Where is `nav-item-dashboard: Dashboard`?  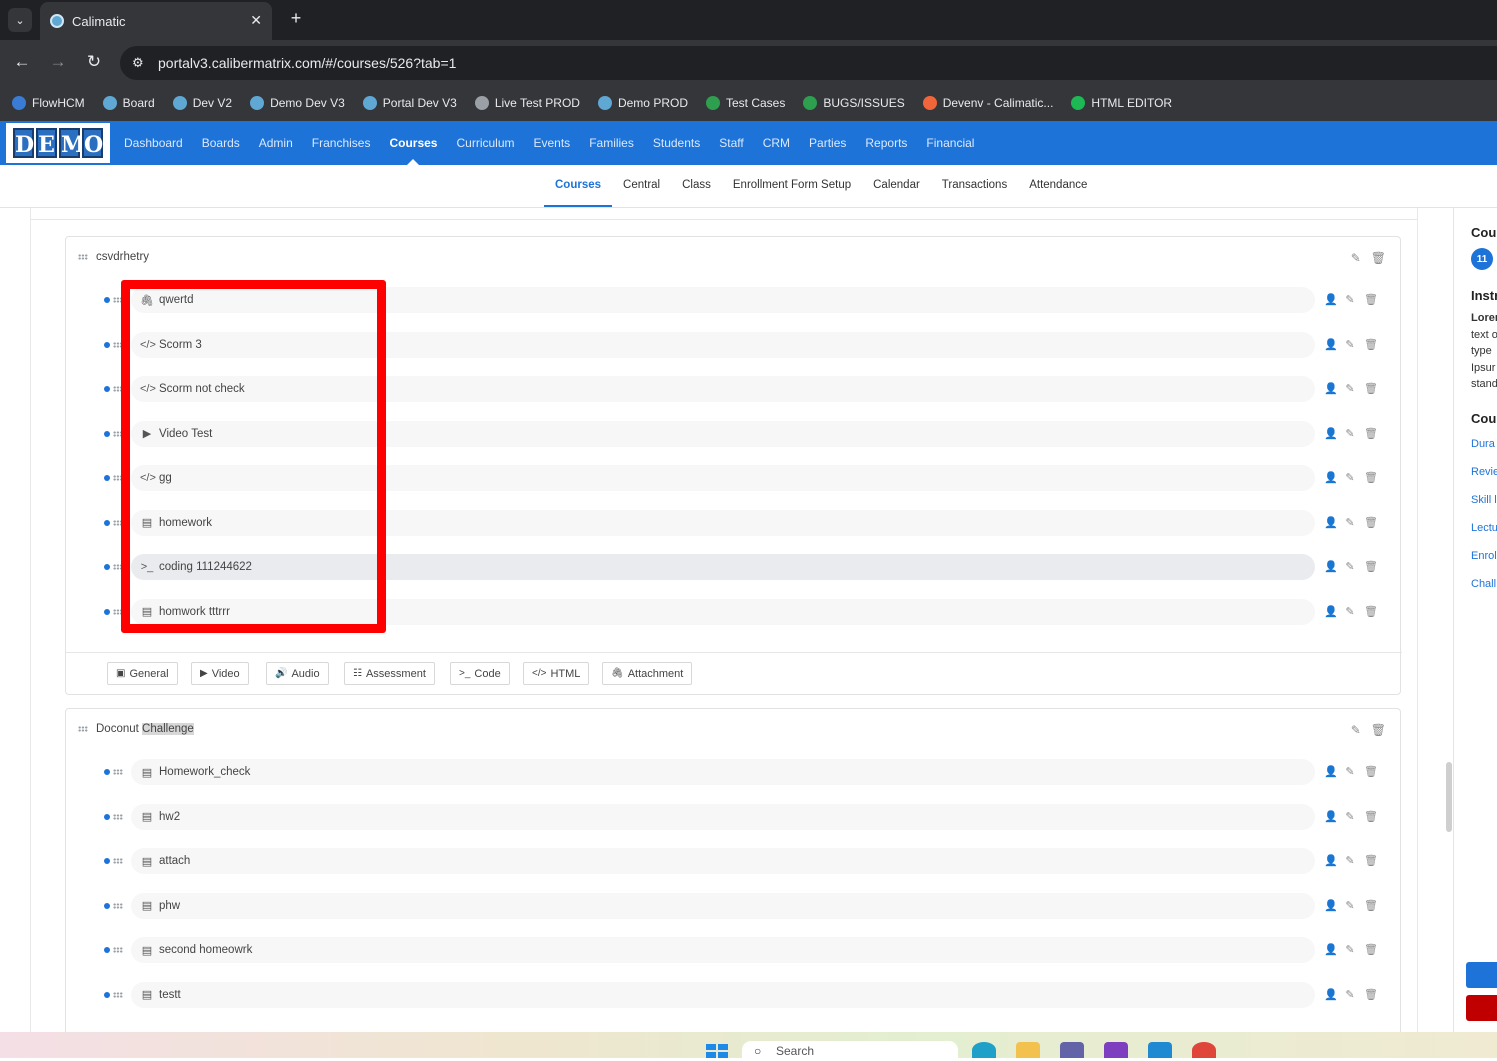 nav-item-dashboard: Dashboard is located at coordinates (153, 143).